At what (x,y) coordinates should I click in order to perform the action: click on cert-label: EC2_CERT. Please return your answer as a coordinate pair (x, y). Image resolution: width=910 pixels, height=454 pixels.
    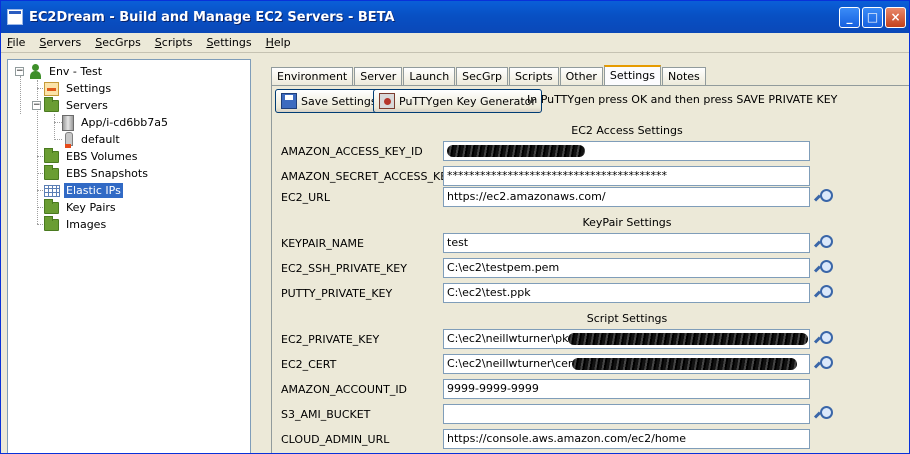
    Looking at the image, I should click on (309, 364).